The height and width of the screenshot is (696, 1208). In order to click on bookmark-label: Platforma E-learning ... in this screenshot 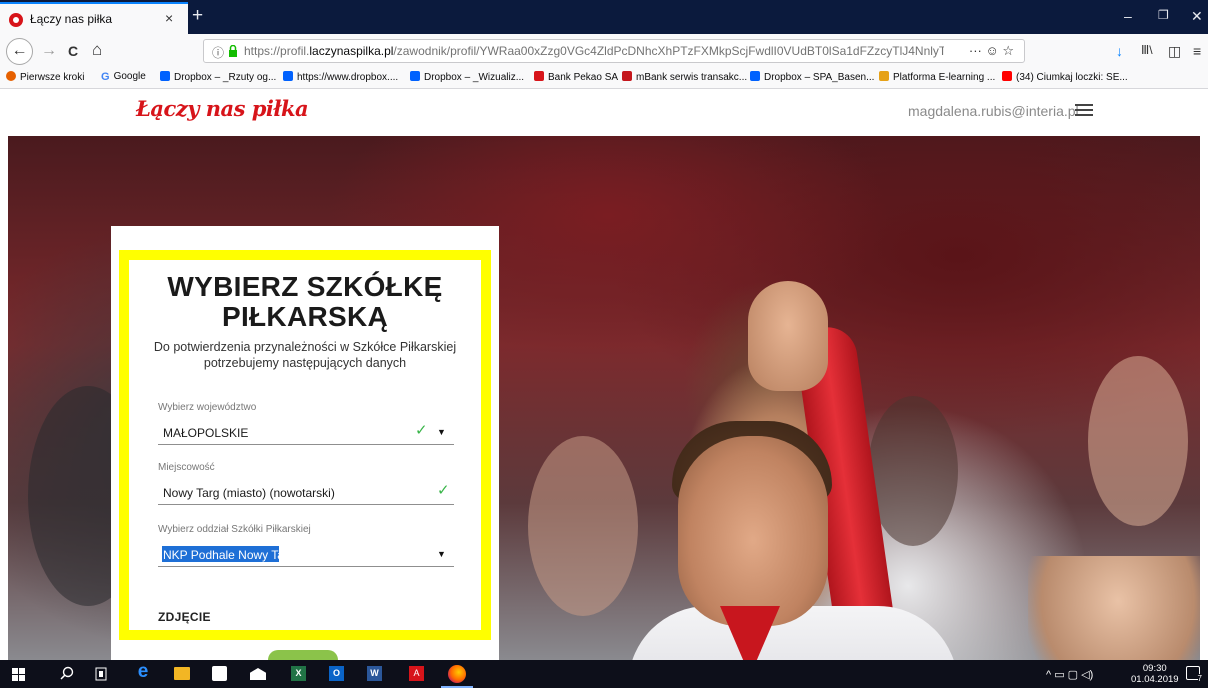, I will do `click(944, 77)`.